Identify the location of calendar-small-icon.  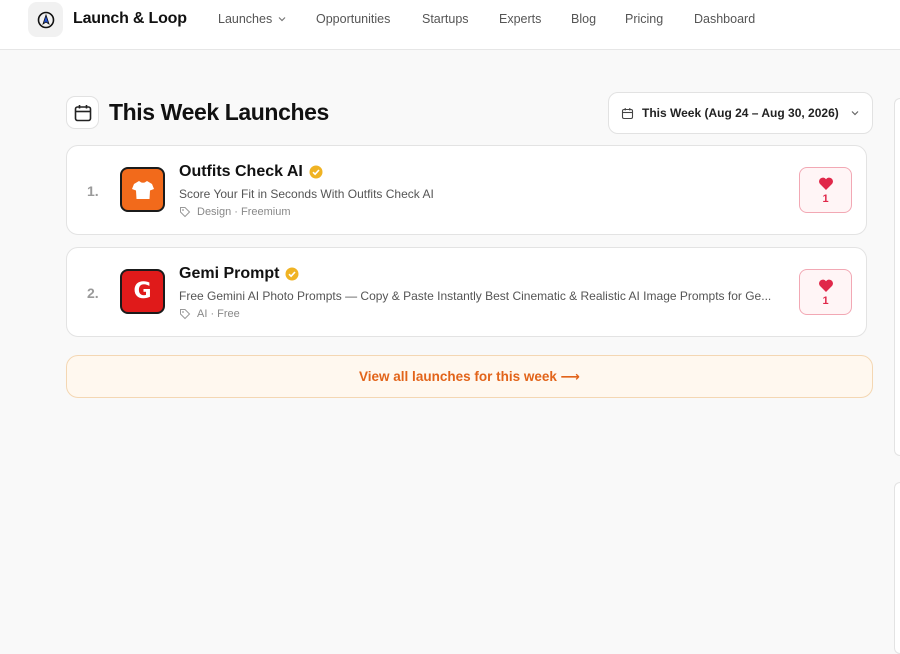
(627, 113).